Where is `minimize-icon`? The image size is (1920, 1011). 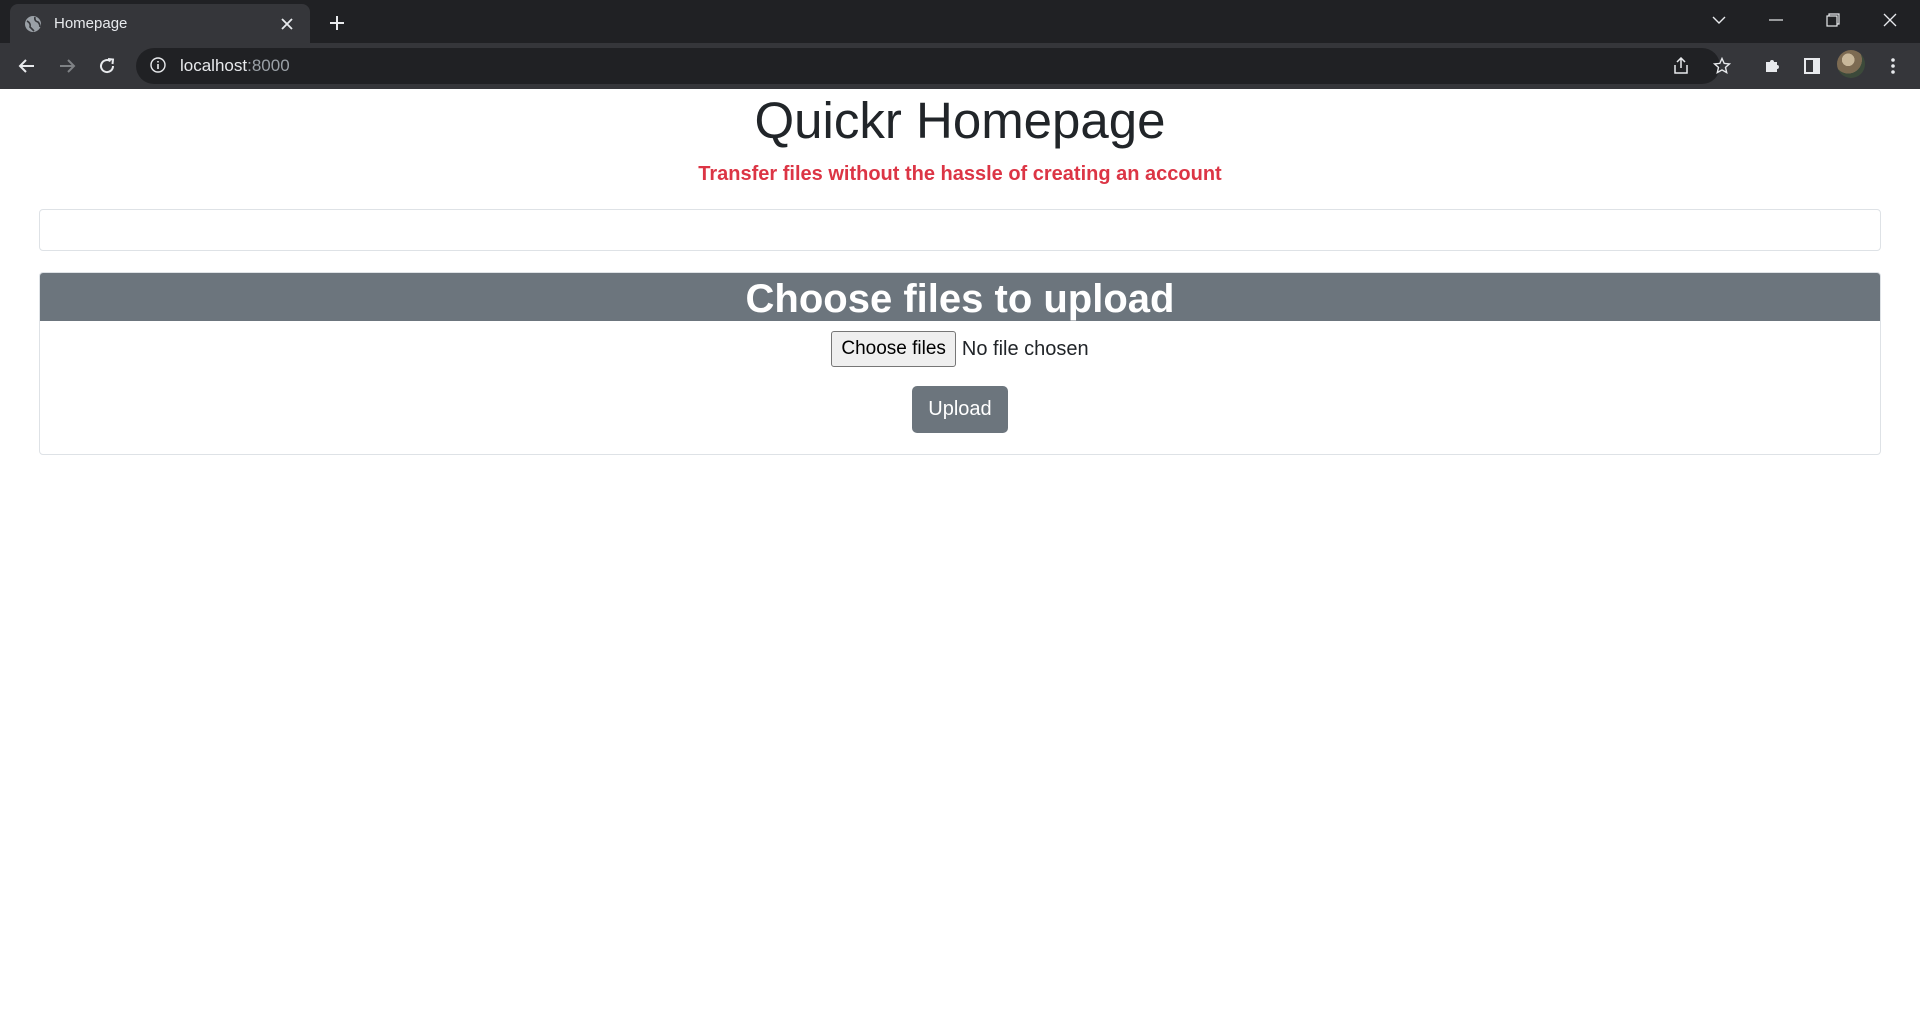
minimize-icon is located at coordinates (1776, 20).